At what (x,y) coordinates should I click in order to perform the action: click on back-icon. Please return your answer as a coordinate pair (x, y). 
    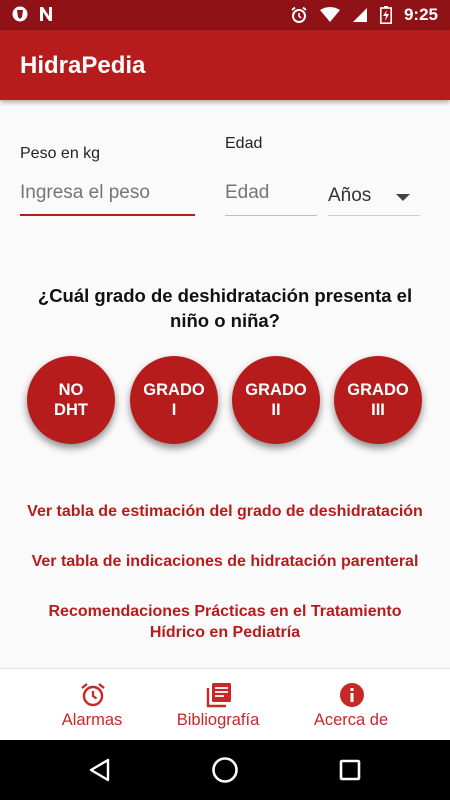
    Looking at the image, I should click on (100, 770).